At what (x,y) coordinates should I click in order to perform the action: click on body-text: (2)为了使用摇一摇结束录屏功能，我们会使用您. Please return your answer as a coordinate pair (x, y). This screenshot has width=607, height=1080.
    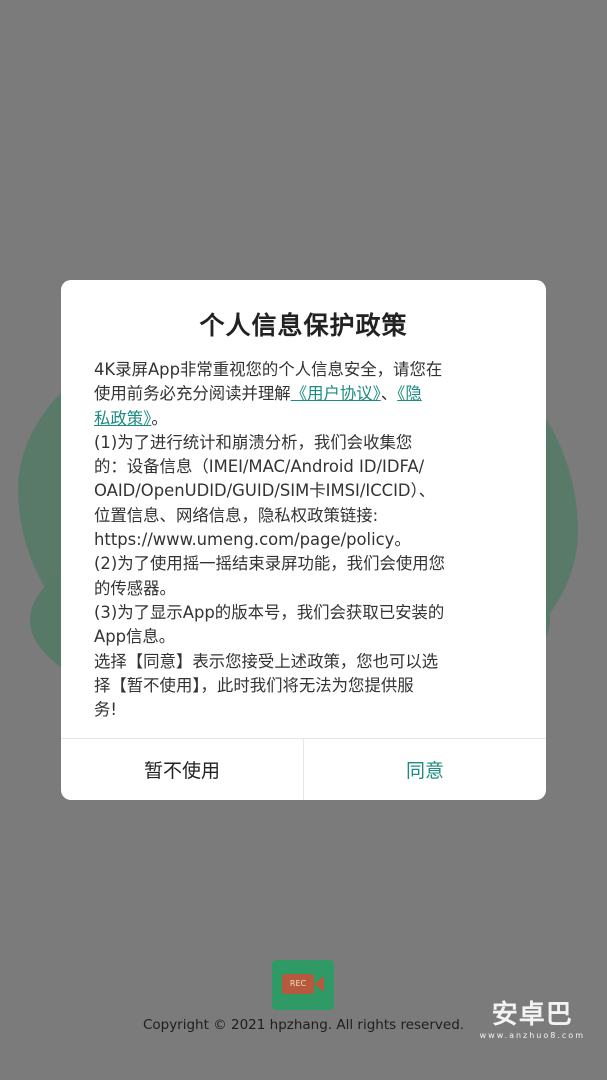
    Looking at the image, I should click on (270, 564).